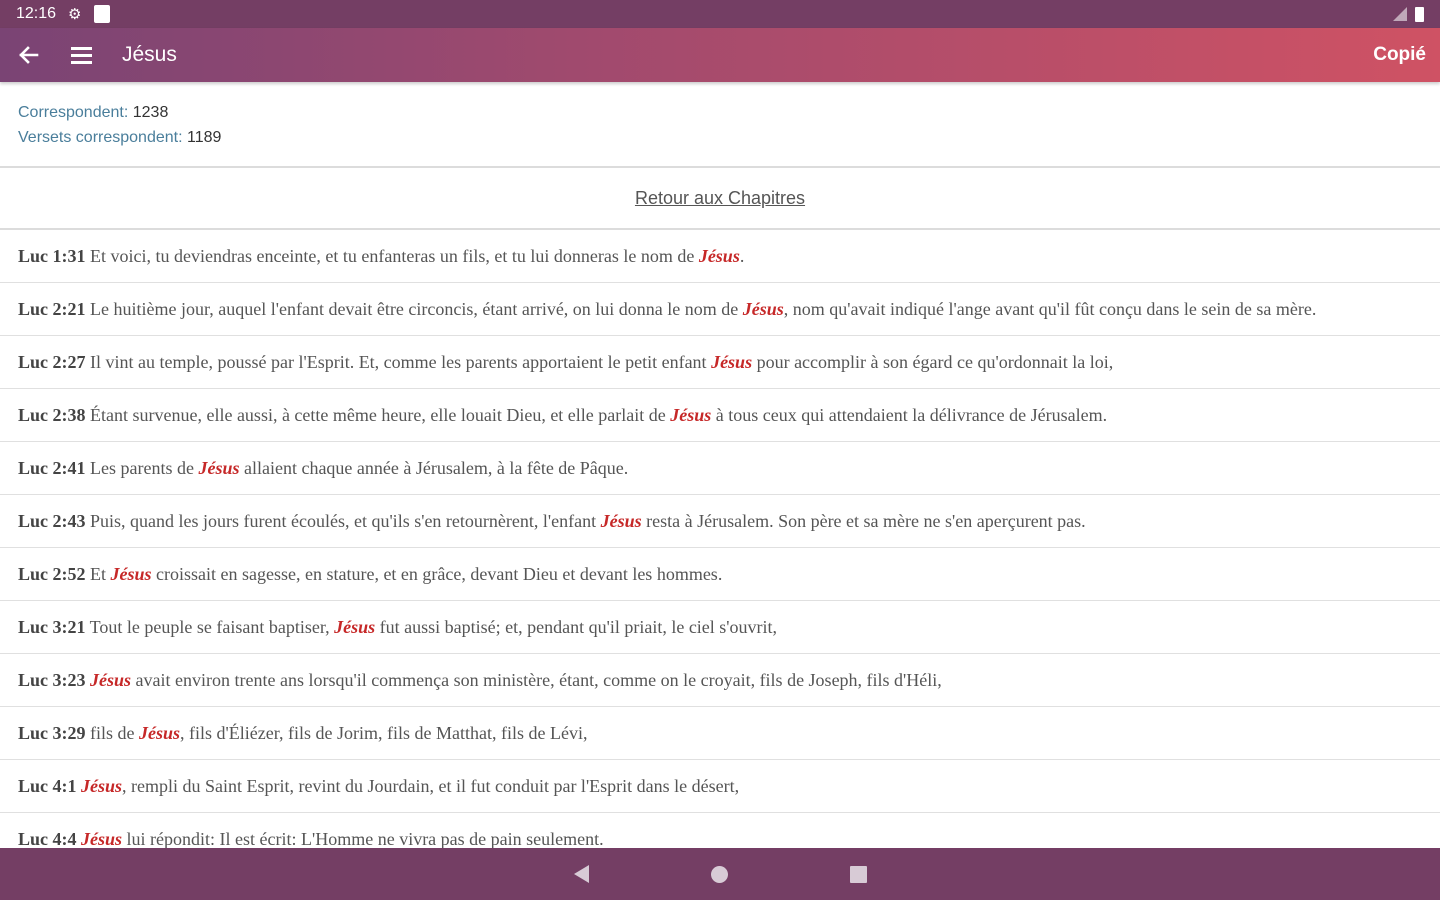 The width and height of the screenshot is (1440, 900). Describe the element at coordinates (52, 733) in the screenshot. I see `verse-ref: Luc 3:29` at that location.